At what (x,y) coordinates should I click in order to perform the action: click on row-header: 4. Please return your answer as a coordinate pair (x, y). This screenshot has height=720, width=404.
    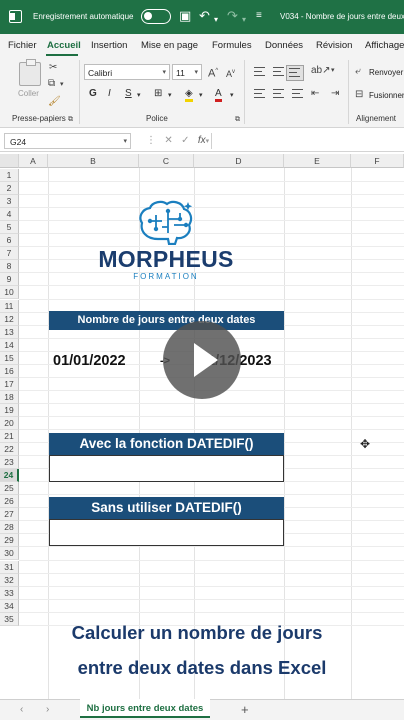
    Looking at the image, I should click on (9, 215).